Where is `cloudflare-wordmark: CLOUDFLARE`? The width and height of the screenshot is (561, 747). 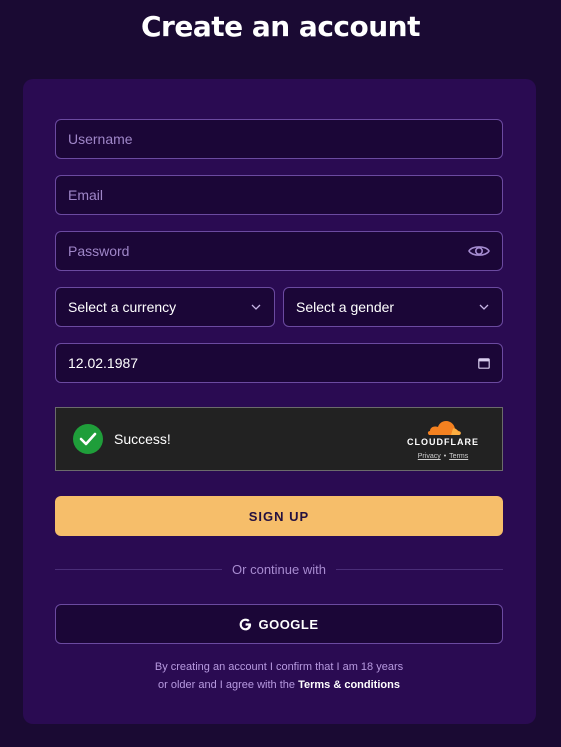
cloudflare-wordmark: CLOUDFLARE is located at coordinates (443, 442).